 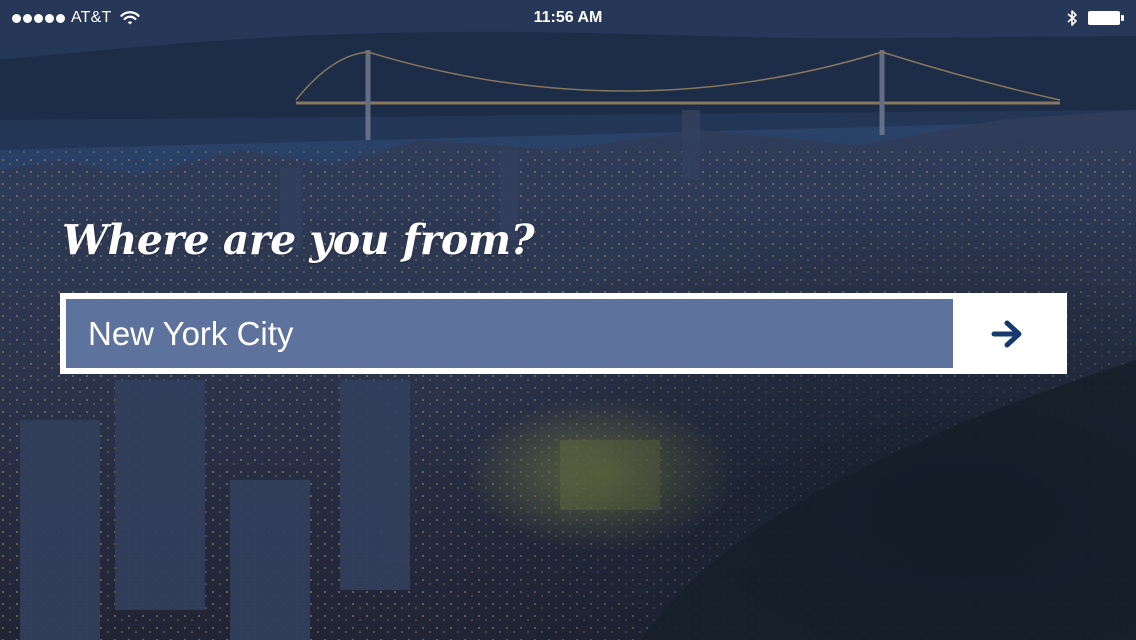 I want to click on status-time: 11:56 AM, so click(x=568, y=17).